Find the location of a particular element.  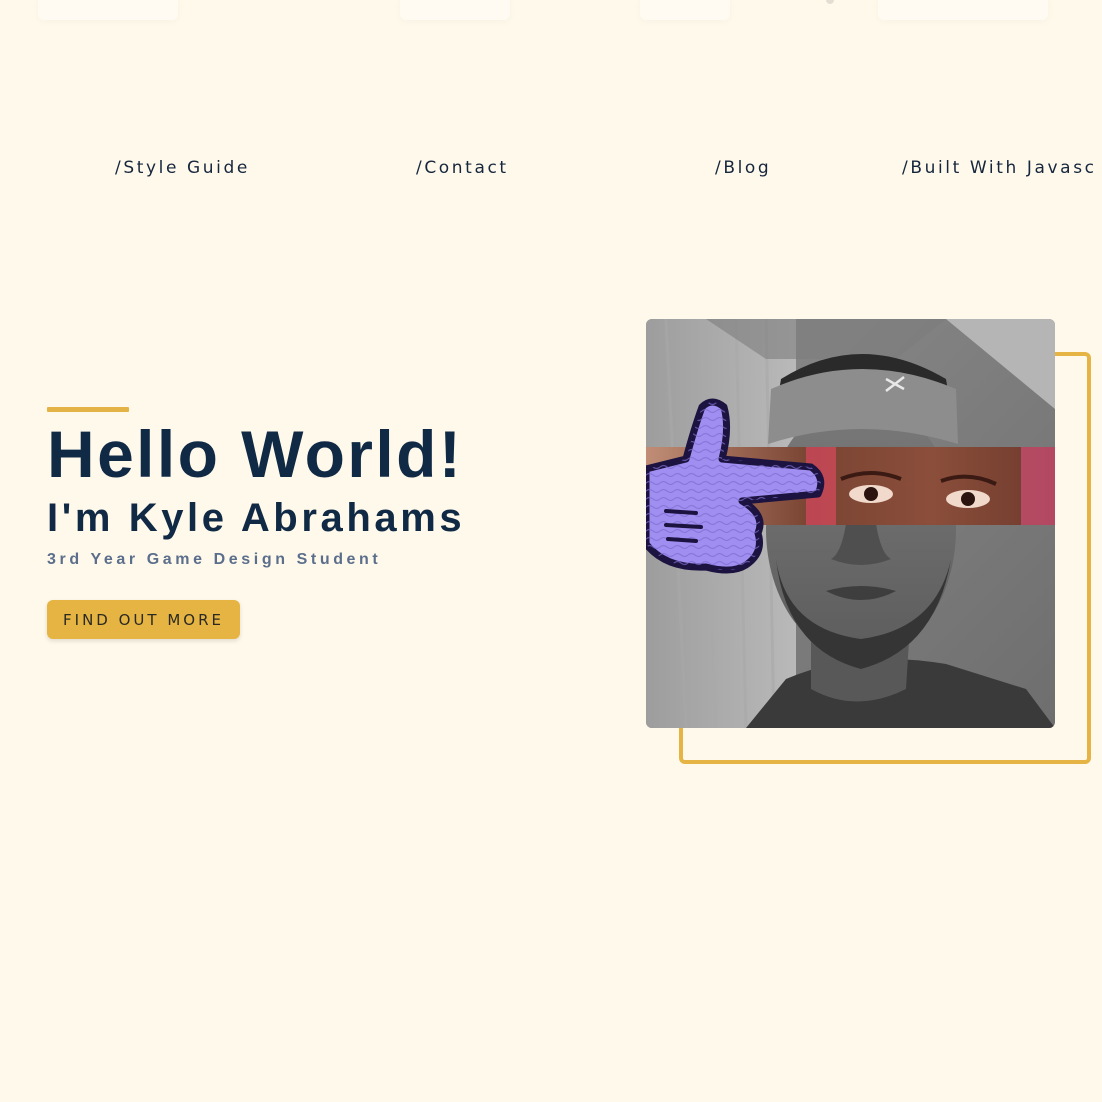

hero-subtitle: I'm Kyle Abrahams is located at coordinates (256, 518).